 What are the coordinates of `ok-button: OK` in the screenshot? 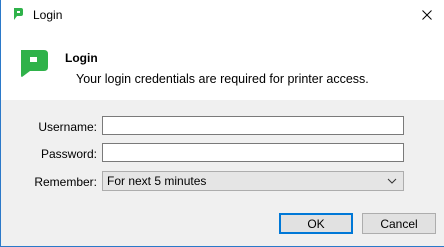 It's located at (316, 223).